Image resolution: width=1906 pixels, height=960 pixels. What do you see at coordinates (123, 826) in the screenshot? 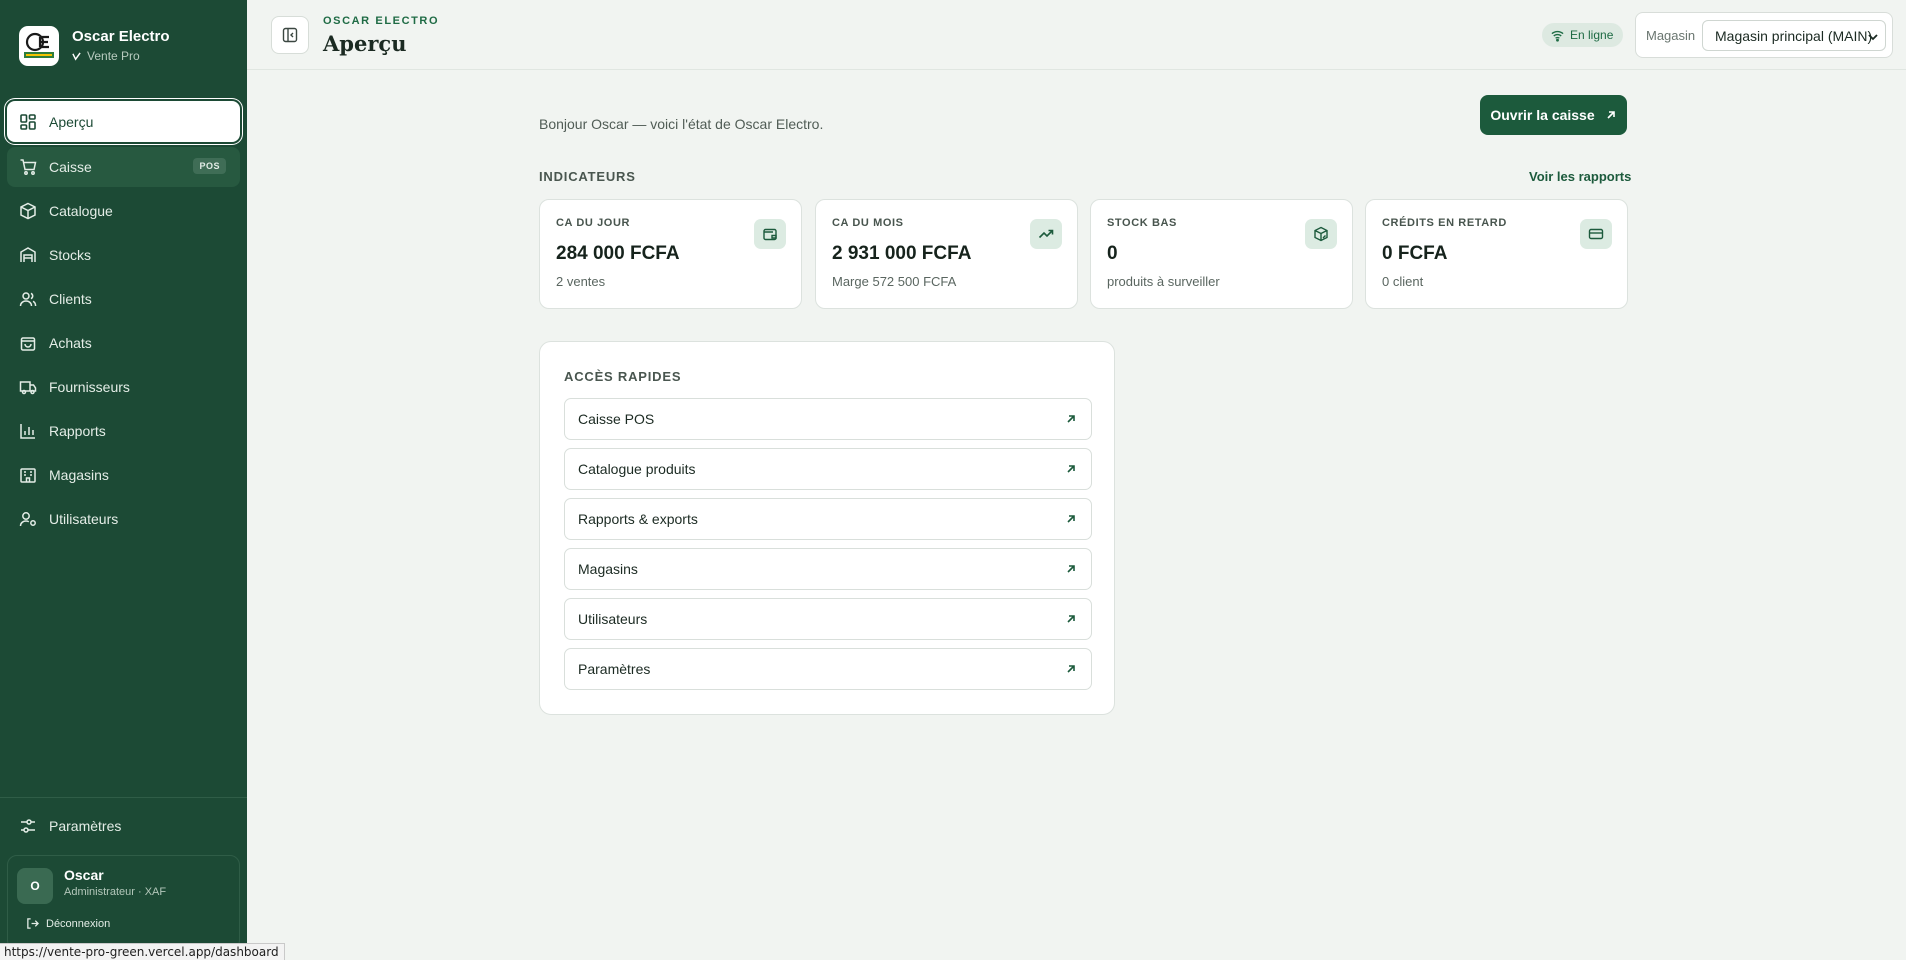
I see `sidebar-item-parametres: Paramètres` at bounding box center [123, 826].